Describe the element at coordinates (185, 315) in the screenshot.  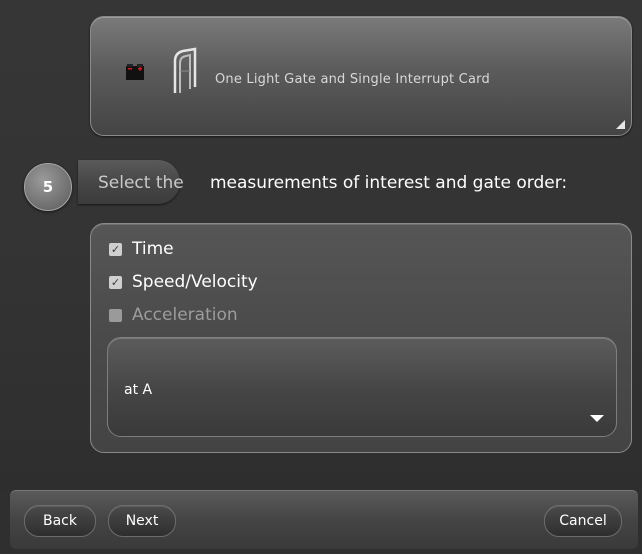
I see `acceleration-label: Acceleration` at that location.